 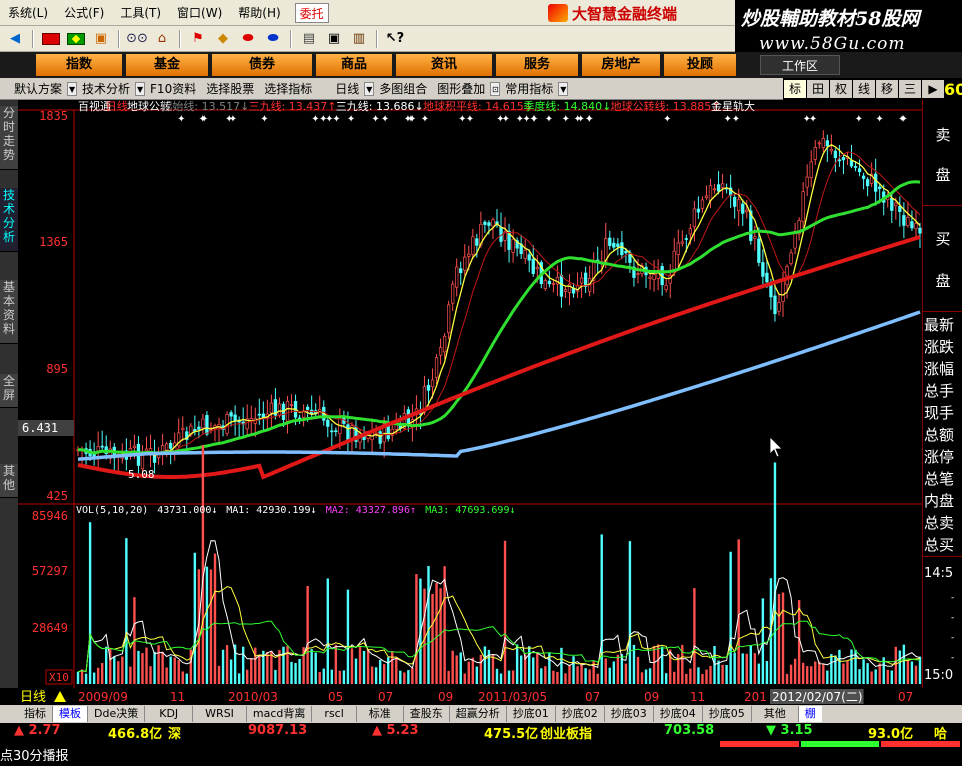 I want to click on tab-indicator: 指标, so click(x=35, y=714).